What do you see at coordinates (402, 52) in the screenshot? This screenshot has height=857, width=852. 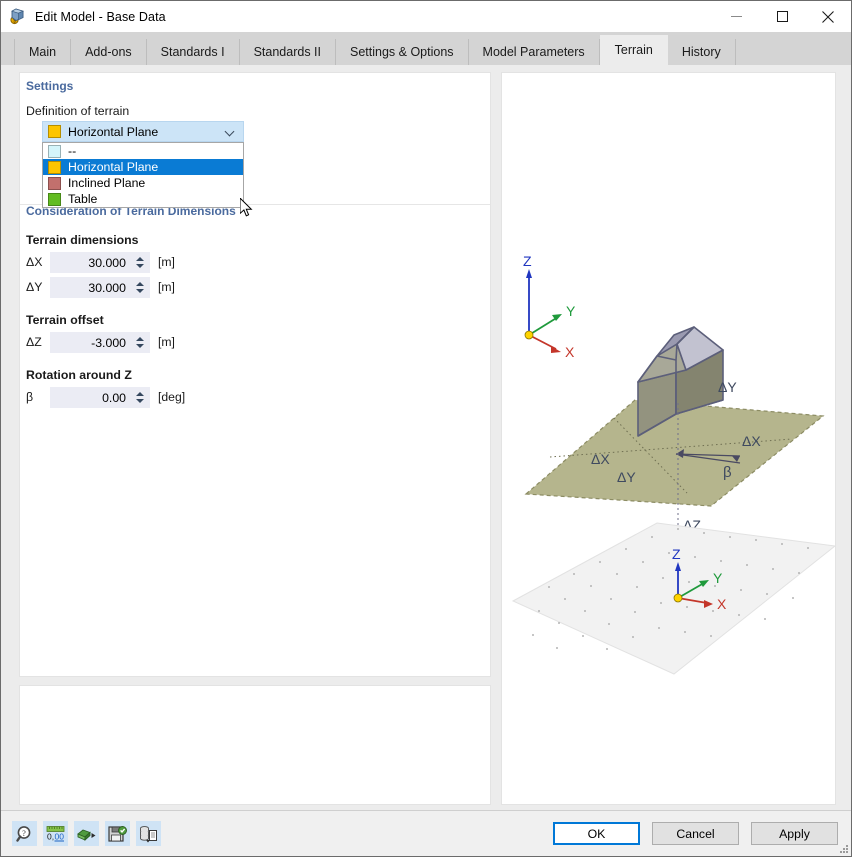 I see `tab-settings-options: Settings & Options` at bounding box center [402, 52].